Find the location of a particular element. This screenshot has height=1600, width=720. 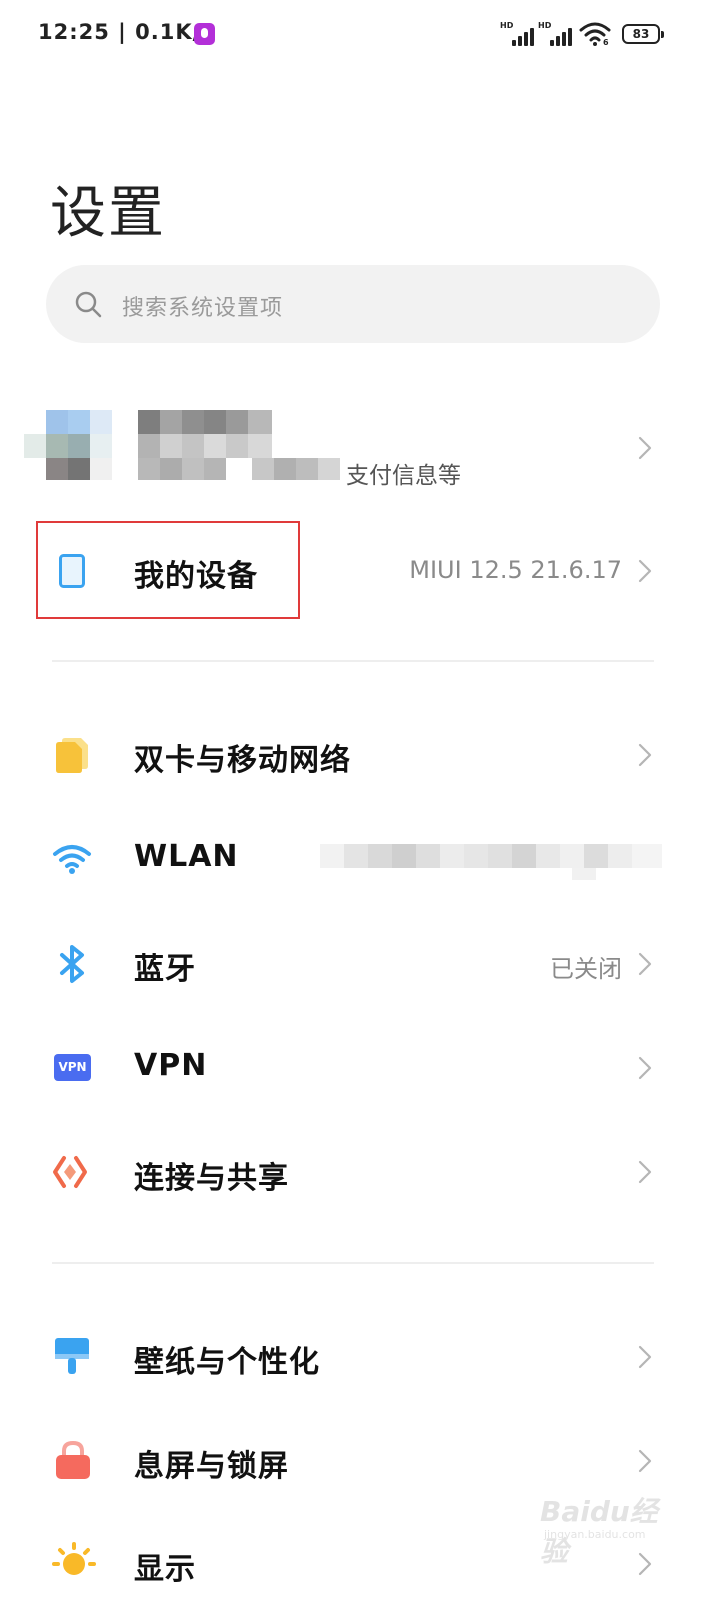

row-label: 蓝牙 is located at coordinates (165, 969).